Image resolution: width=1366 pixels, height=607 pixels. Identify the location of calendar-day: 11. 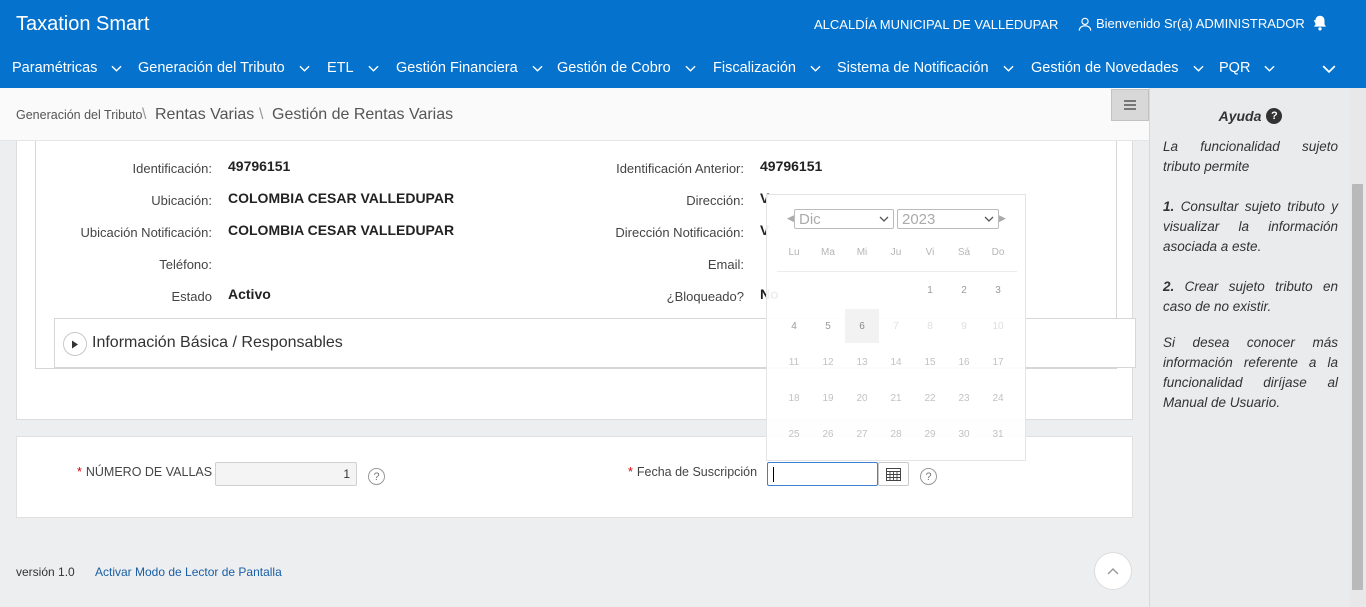
(794, 362).